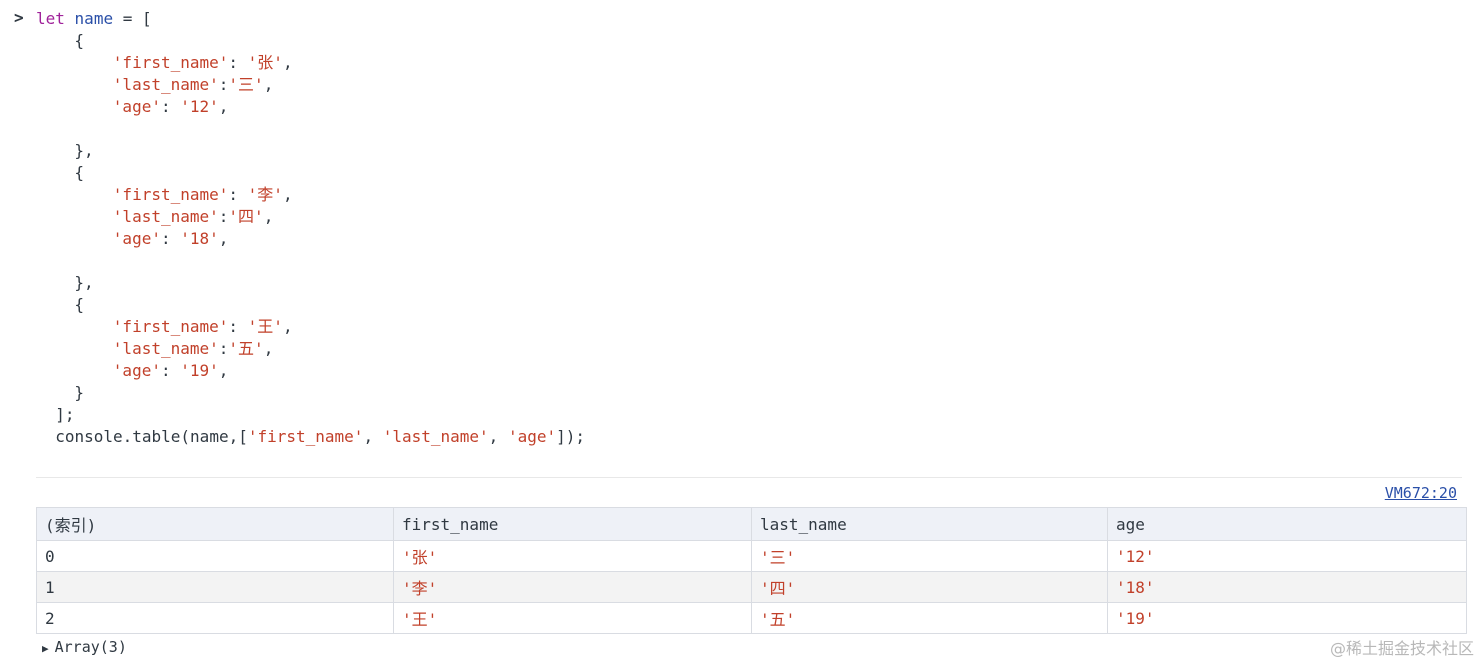  What do you see at coordinates (929, 556) in the screenshot?
I see `cell-last-name: '三'` at bounding box center [929, 556].